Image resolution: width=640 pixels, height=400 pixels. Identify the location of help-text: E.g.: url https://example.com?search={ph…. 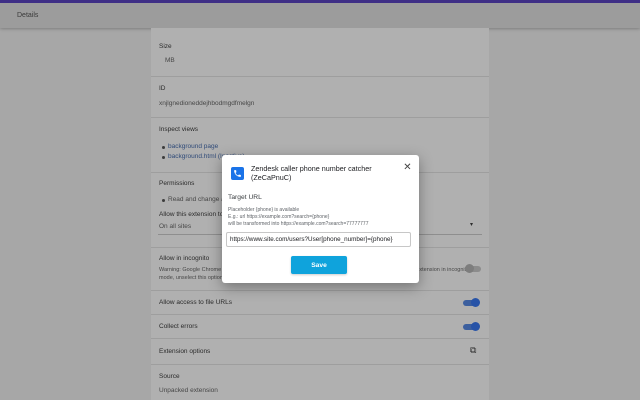
(279, 217).